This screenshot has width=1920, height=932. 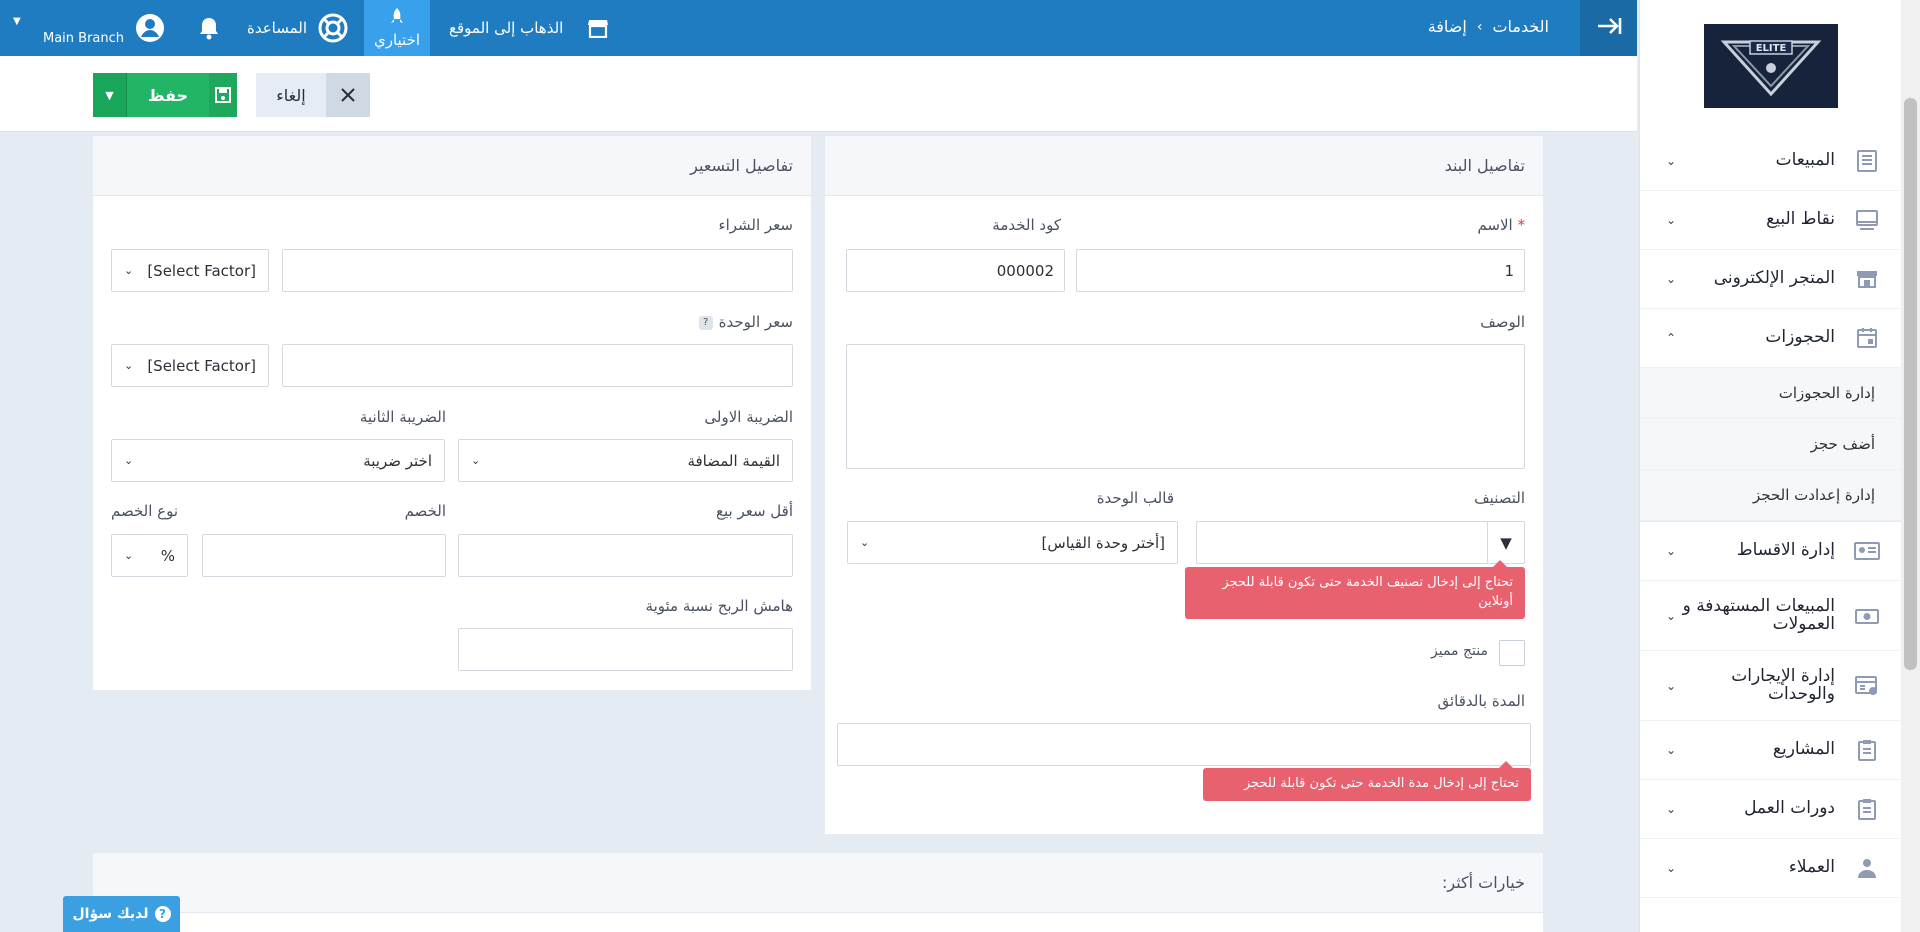 What do you see at coordinates (1785, 550) in the screenshot?
I see `sidebar-item-label: إدارة الاقساط` at bounding box center [1785, 550].